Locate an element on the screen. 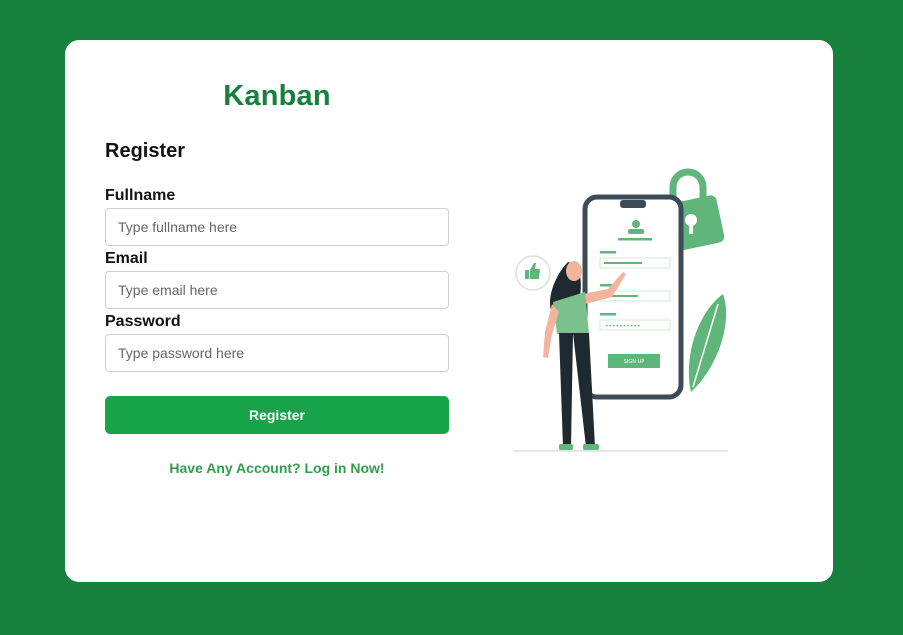 Image resolution: width=903 pixels, height=635 pixels. password-label: Password is located at coordinates (143, 321).